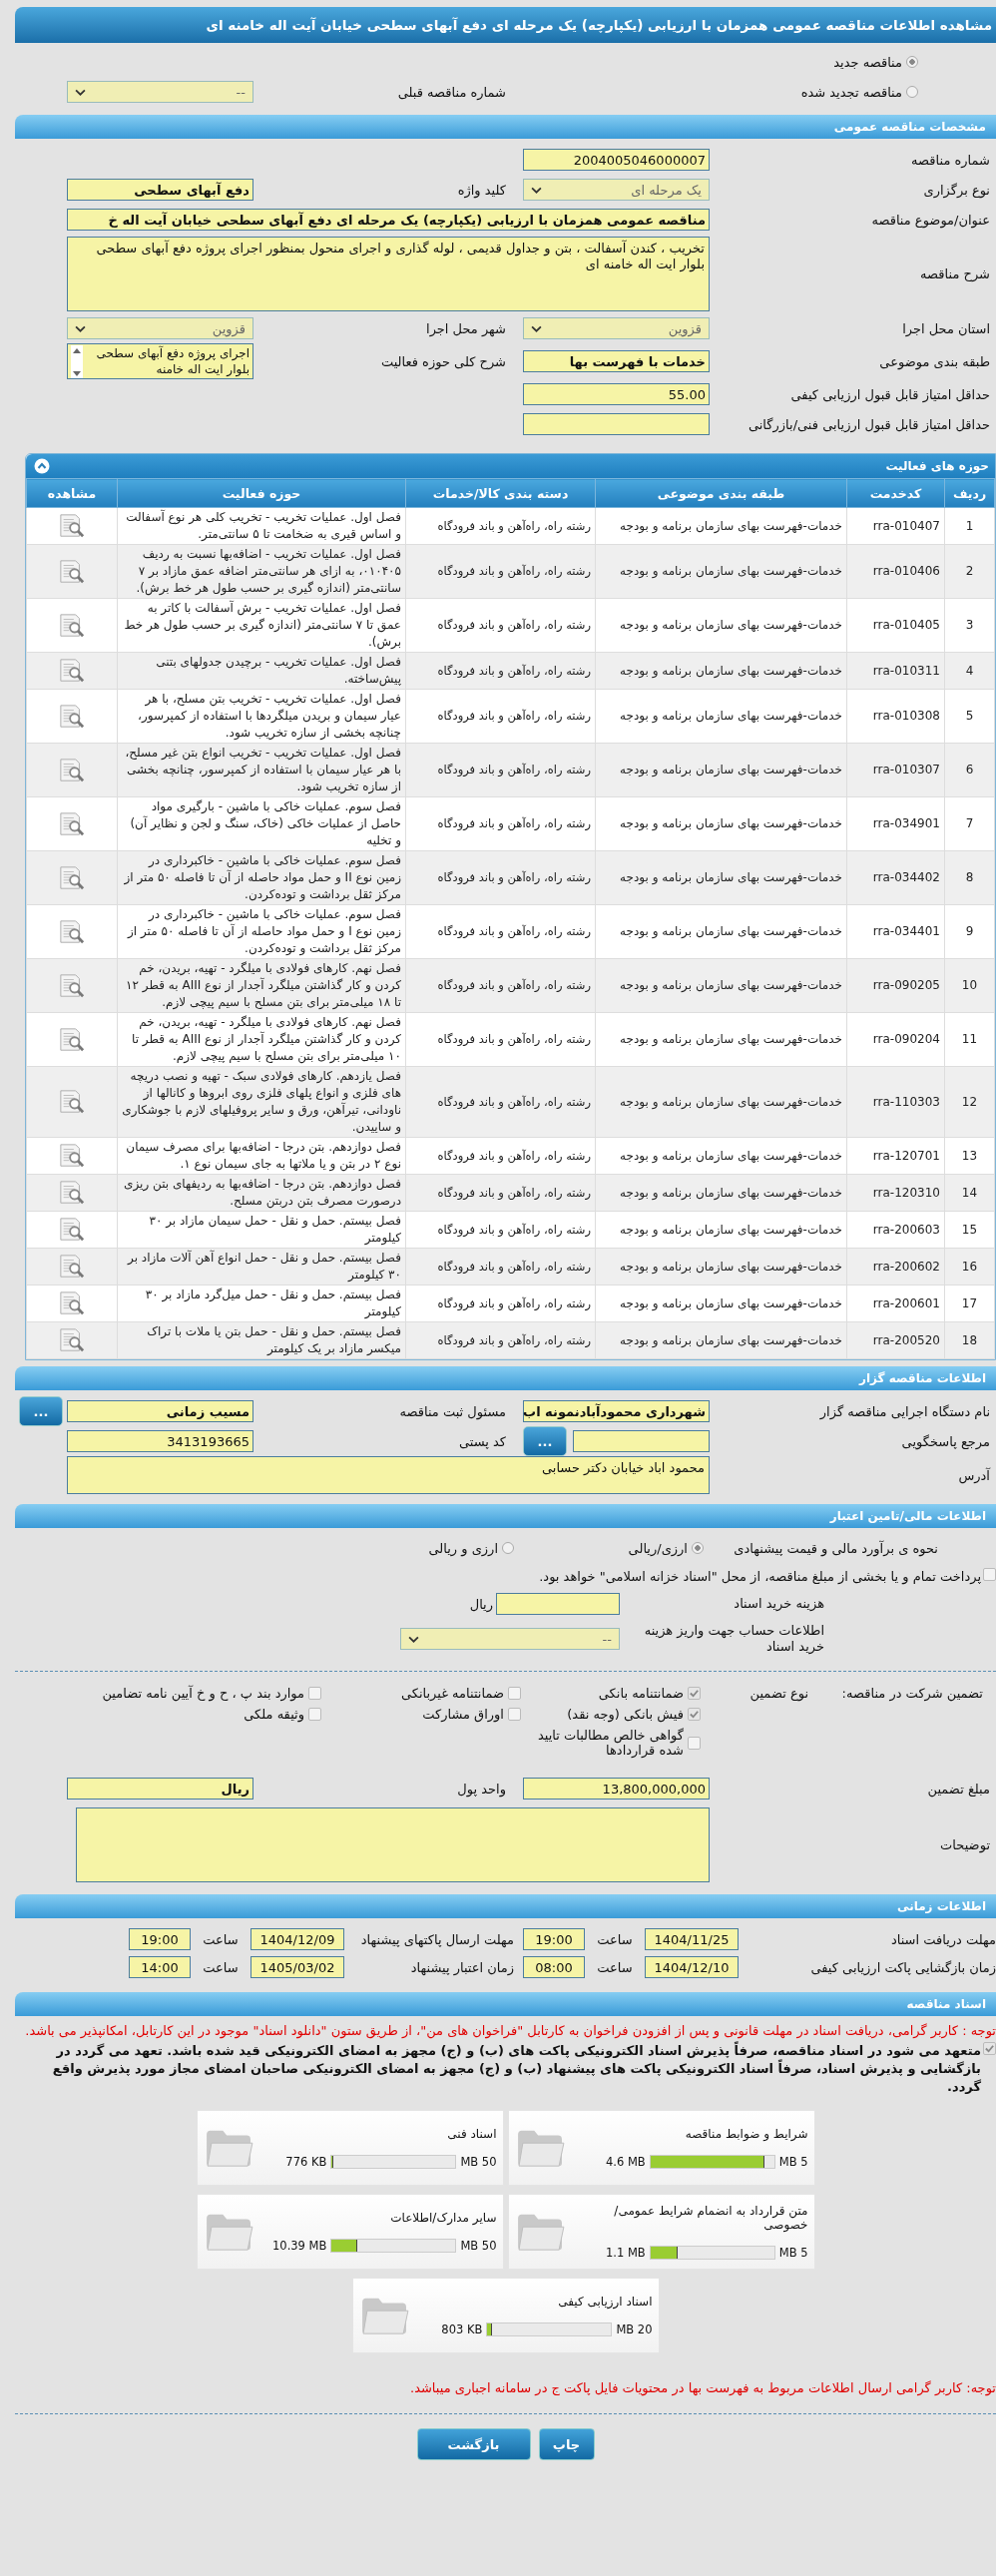 This screenshot has width=996, height=2576. Describe the element at coordinates (969, 1340) in the screenshot. I see `table-cell: 18` at that location.